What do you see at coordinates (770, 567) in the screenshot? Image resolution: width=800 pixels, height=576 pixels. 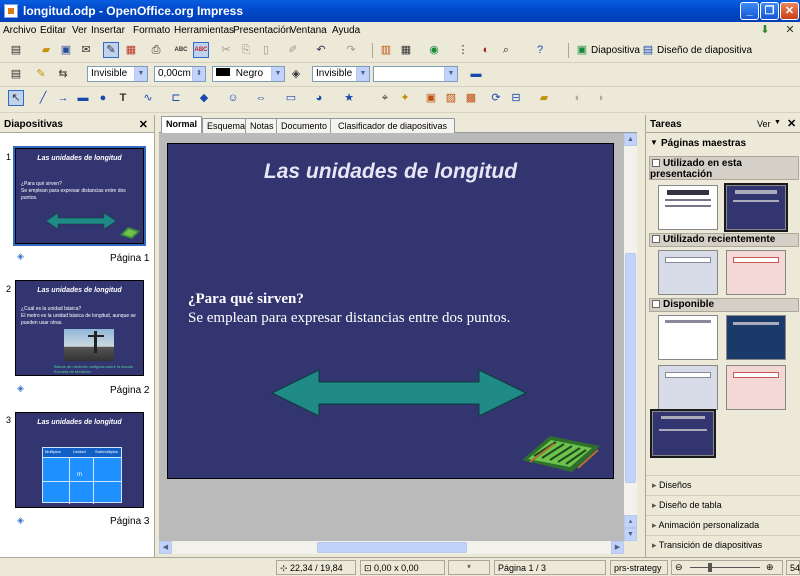 I see `zoom-in-icon: ⊕` at bounding box center [770, 567].